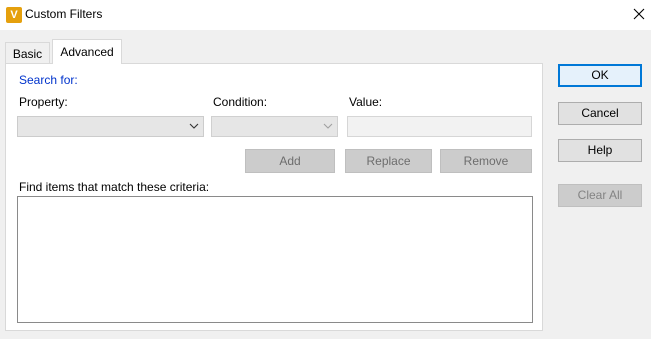 The height and width of the screenshot is (339, 651). What do you see at coordinates (64, 14) in the screenshot?
I see `window-title: Custom Filters` at bounding box center [64, 14].